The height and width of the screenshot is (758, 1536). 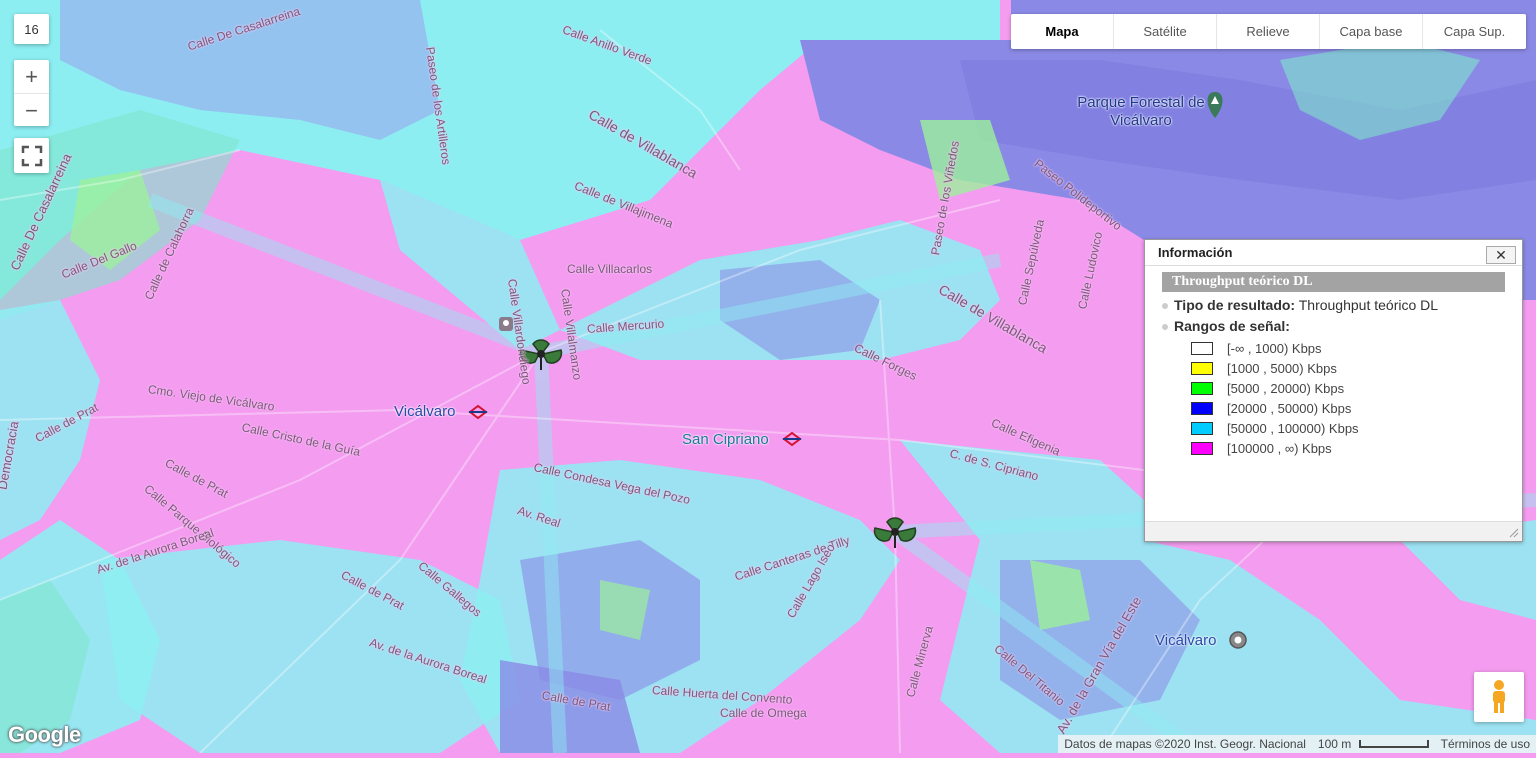 I want to click on legend-row: [5000 , 20000) Kbps, so click(x=1267, y=388).